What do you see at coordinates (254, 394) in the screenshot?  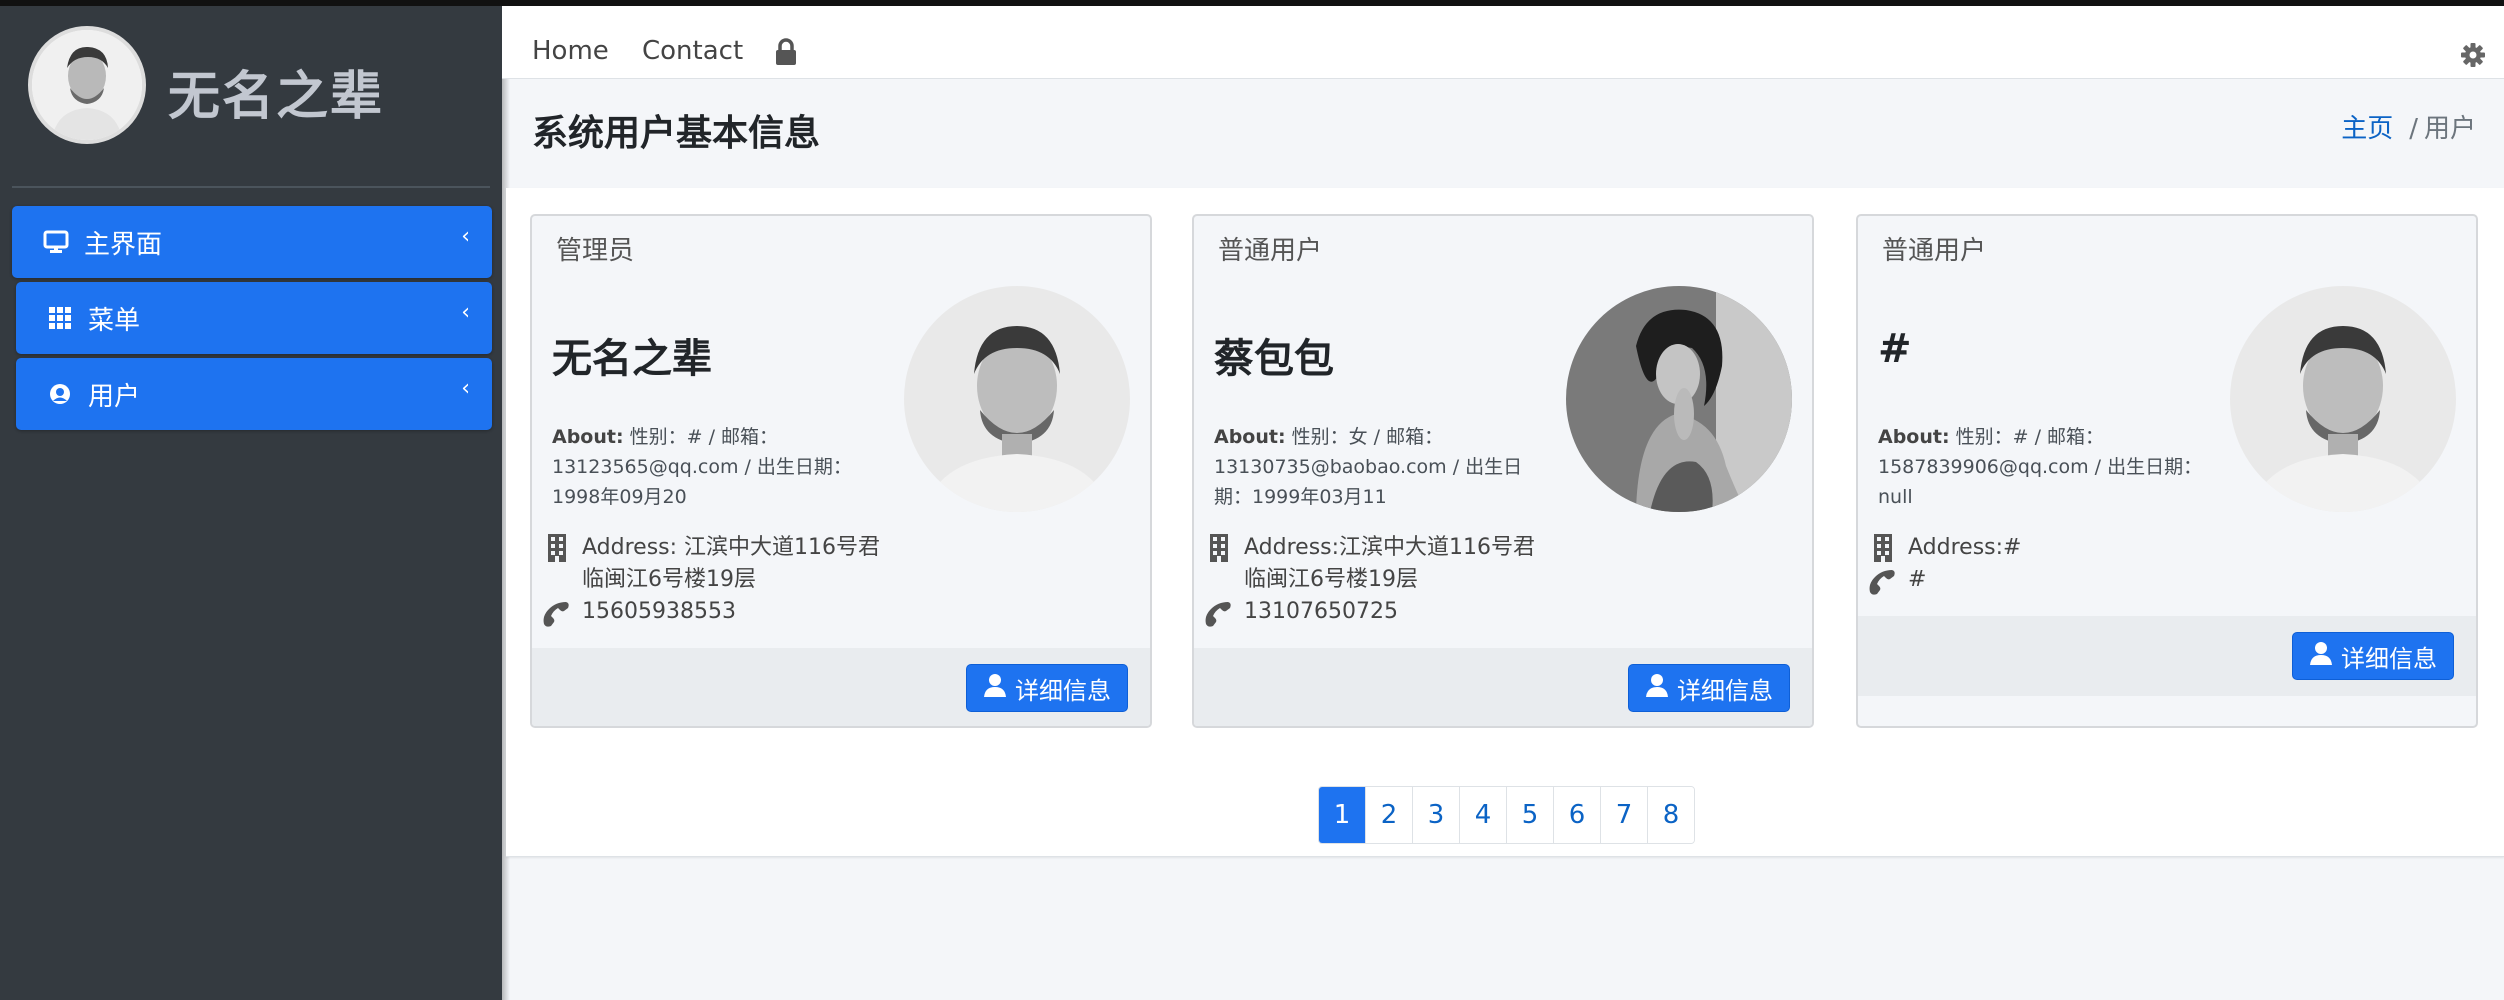 I see `sidebar-item-users: 用户 ‹` at bounding box center [254, 394].